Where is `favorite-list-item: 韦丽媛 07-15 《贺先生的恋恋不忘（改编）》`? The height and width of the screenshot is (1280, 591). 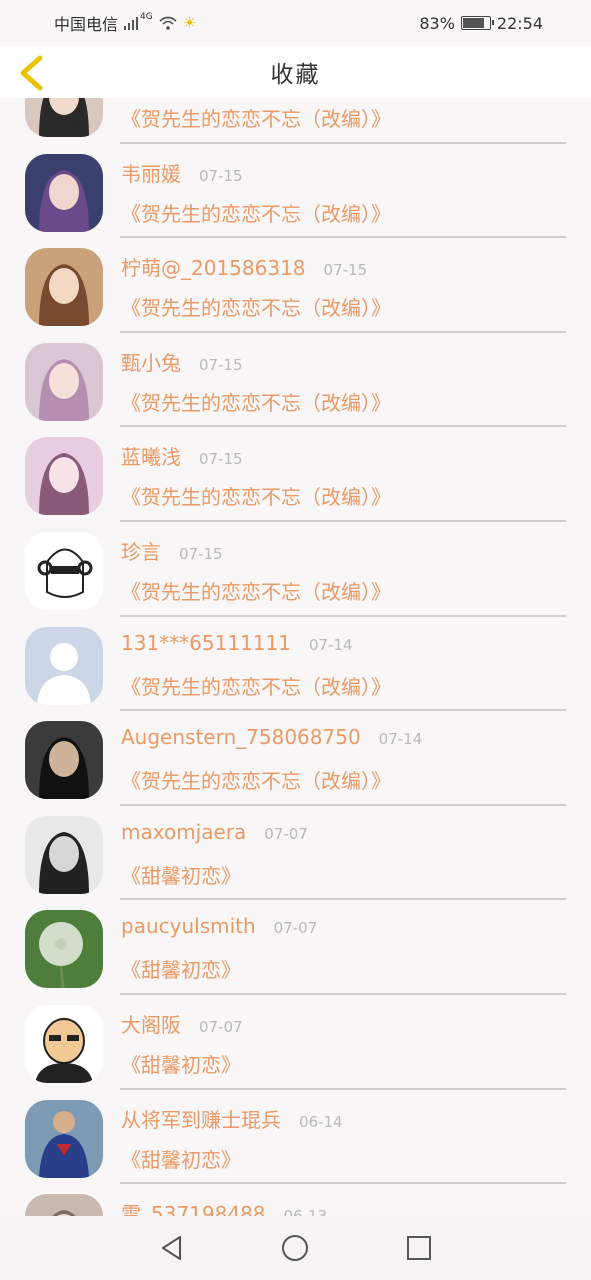
favorite-list-item: 韦丽媛 07-15 《贺先生的恋恋不忘（改编）》 is located at coordinates (295, 193).